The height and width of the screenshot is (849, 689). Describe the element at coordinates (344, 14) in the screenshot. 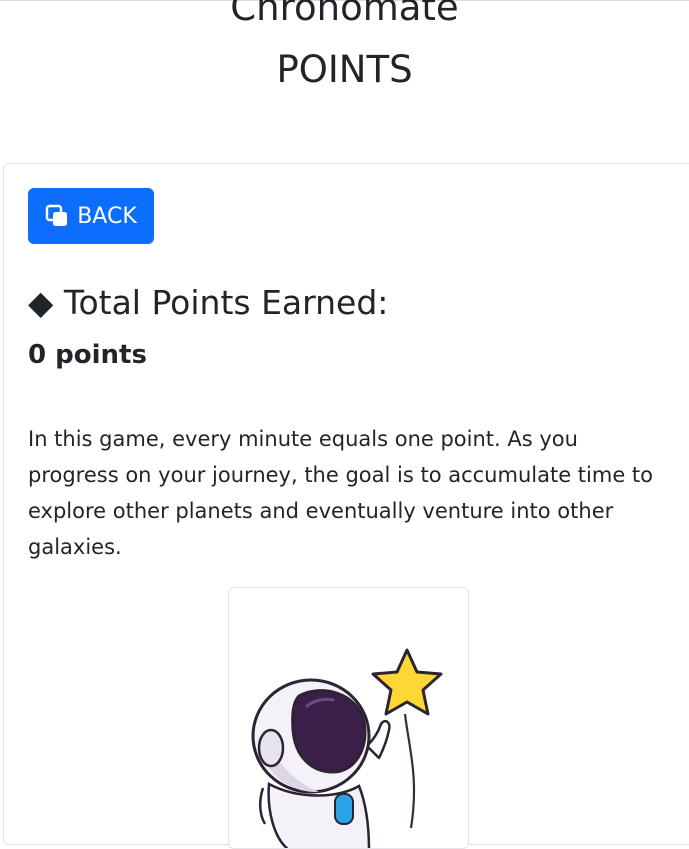

I see `app-title: Chronomate` at that location.